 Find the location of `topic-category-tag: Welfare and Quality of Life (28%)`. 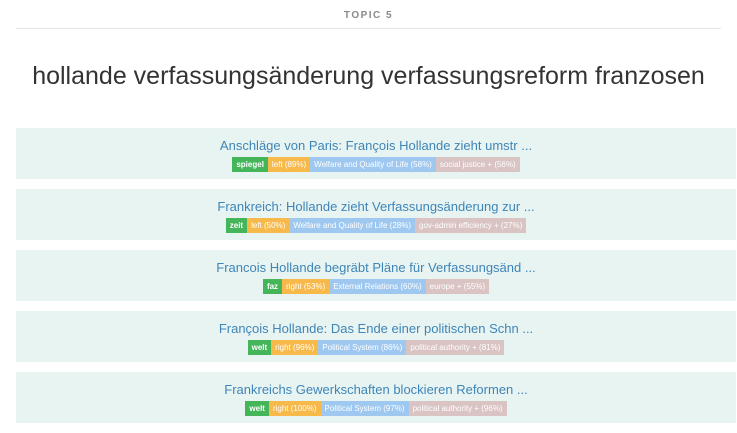

topic-category-tag: Welfare and Quality of Life (28%) is located at coordinates (352, 225).